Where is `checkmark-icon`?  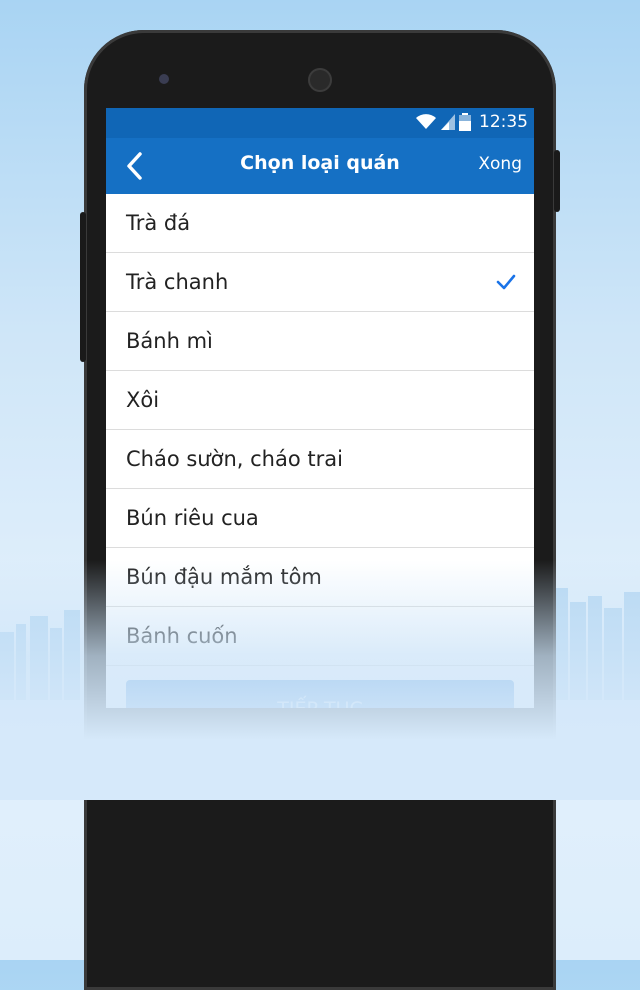 checkmark-icon is located at coordinates (506, 282).